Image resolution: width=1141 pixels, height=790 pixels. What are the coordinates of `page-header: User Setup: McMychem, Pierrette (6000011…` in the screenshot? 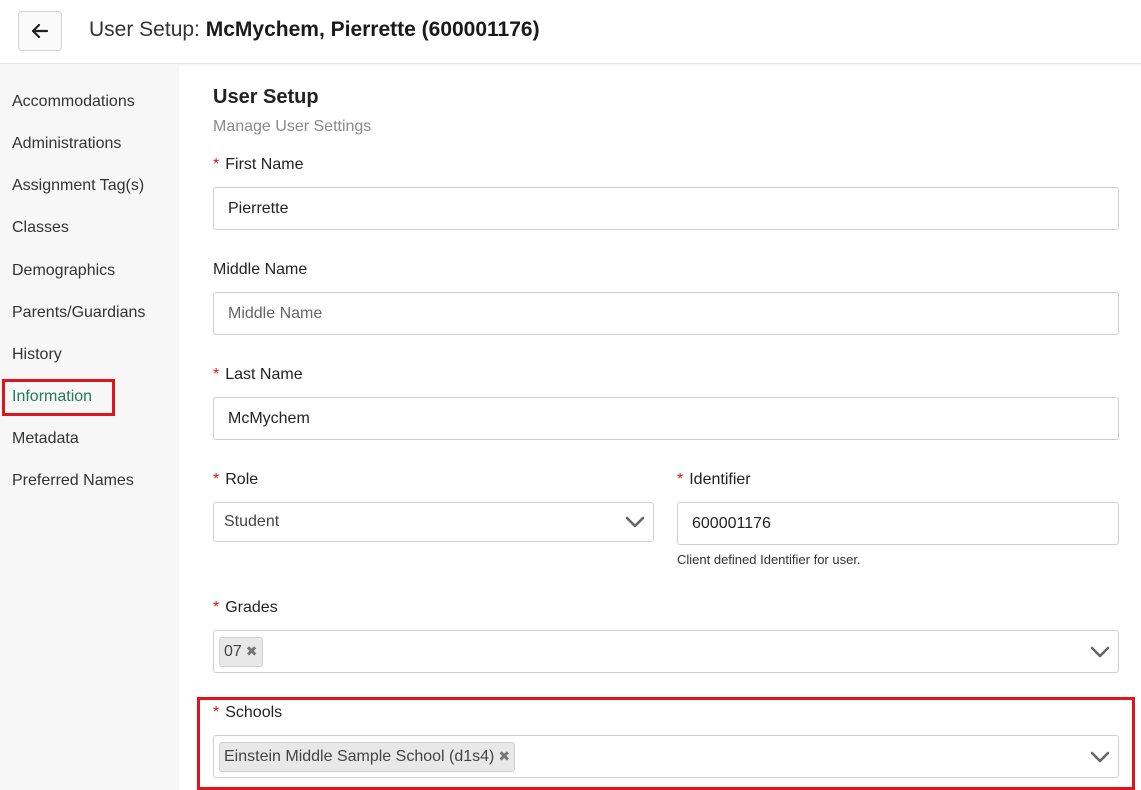 It's located at (570, 32).